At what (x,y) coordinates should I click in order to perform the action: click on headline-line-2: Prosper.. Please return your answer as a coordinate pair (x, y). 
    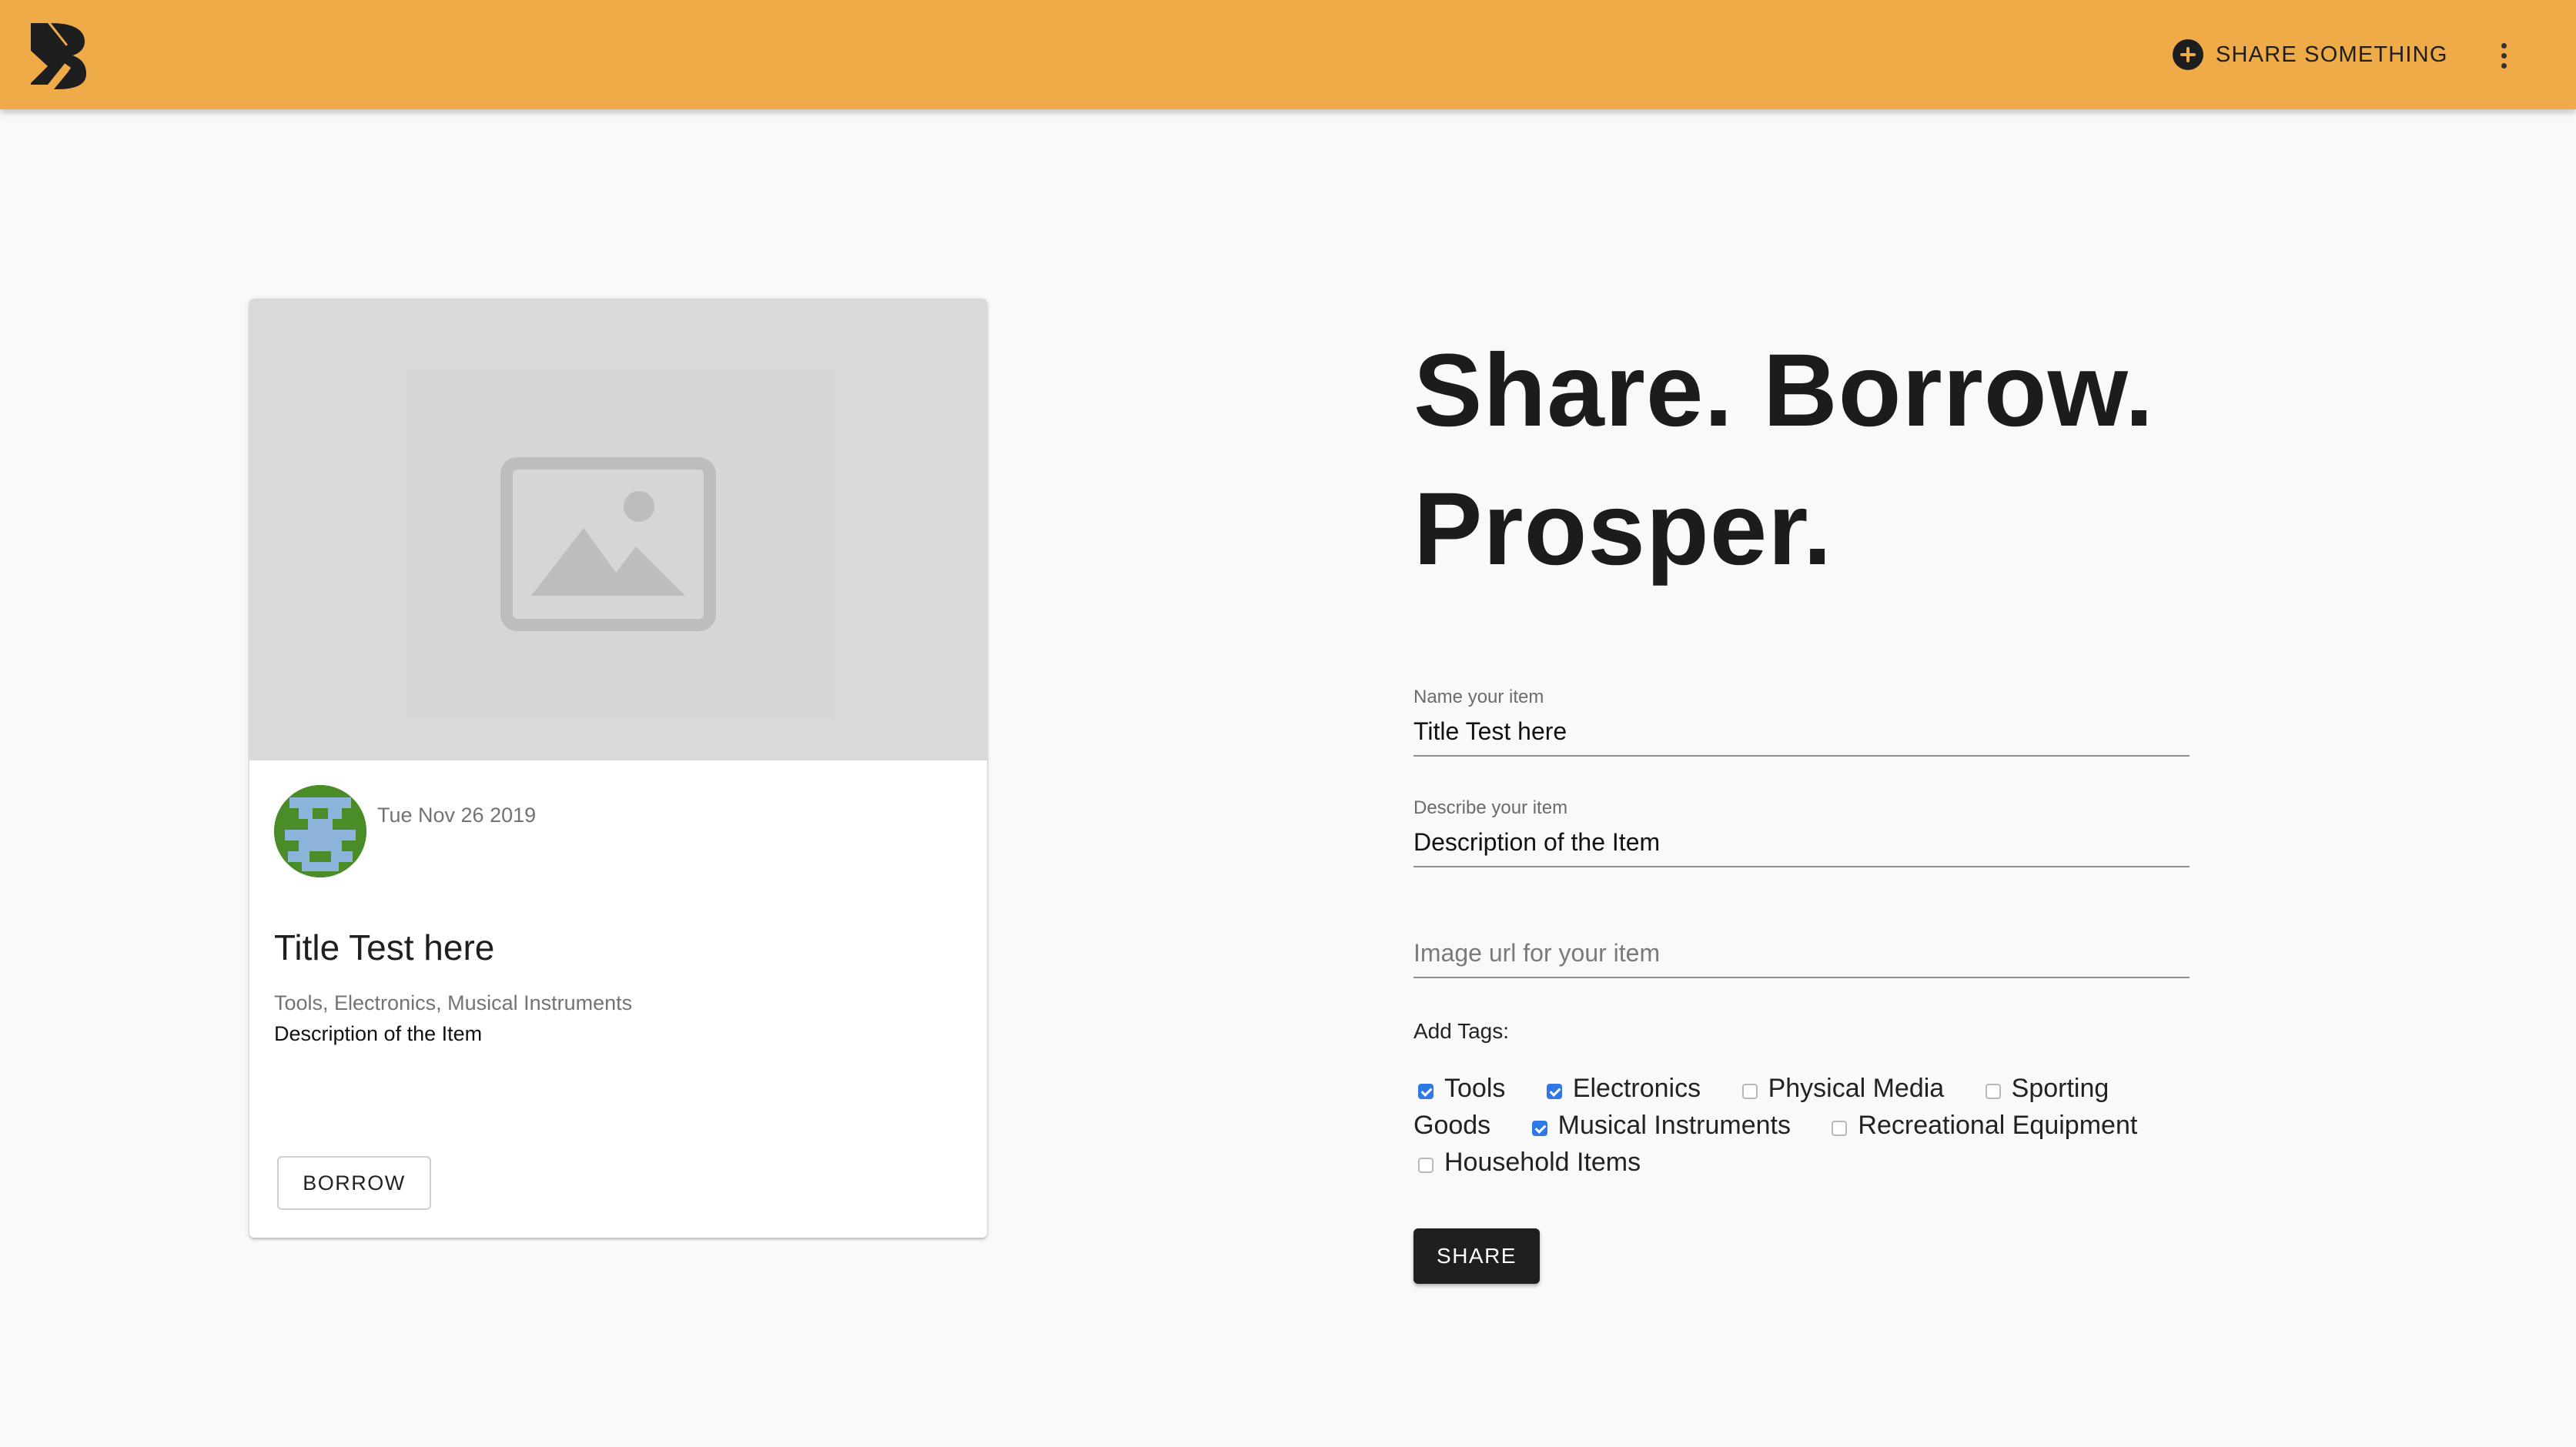
    Looking at the image, I should click on (1623, 529).